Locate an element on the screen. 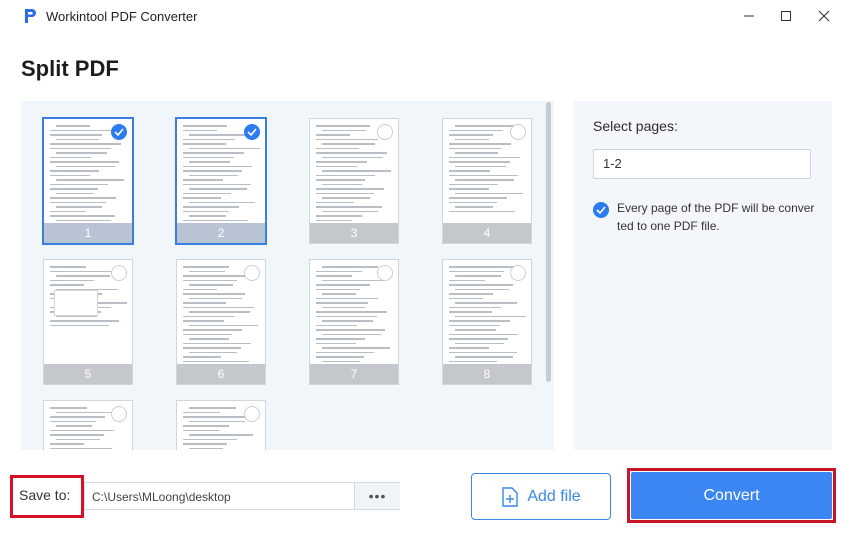 The width and height of the screenshot is (852, 540). minimize-button is located at coordinates (749, 16).